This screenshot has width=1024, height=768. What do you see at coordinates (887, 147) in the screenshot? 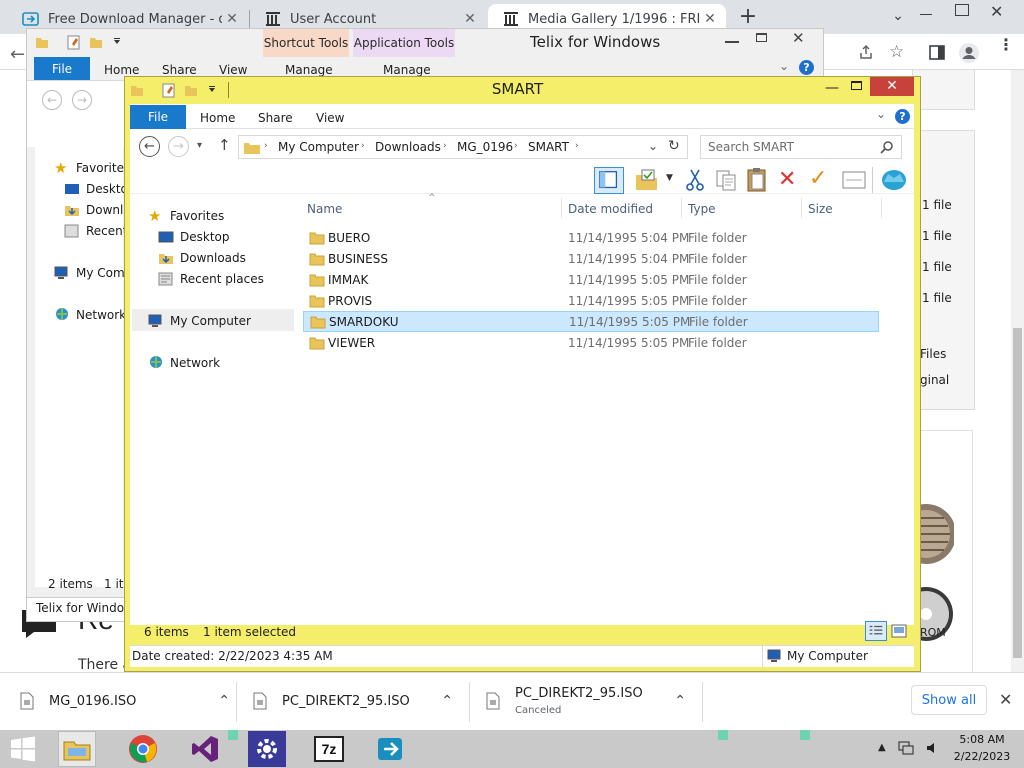
I see `search-icon` at bounding box center [887, 147].